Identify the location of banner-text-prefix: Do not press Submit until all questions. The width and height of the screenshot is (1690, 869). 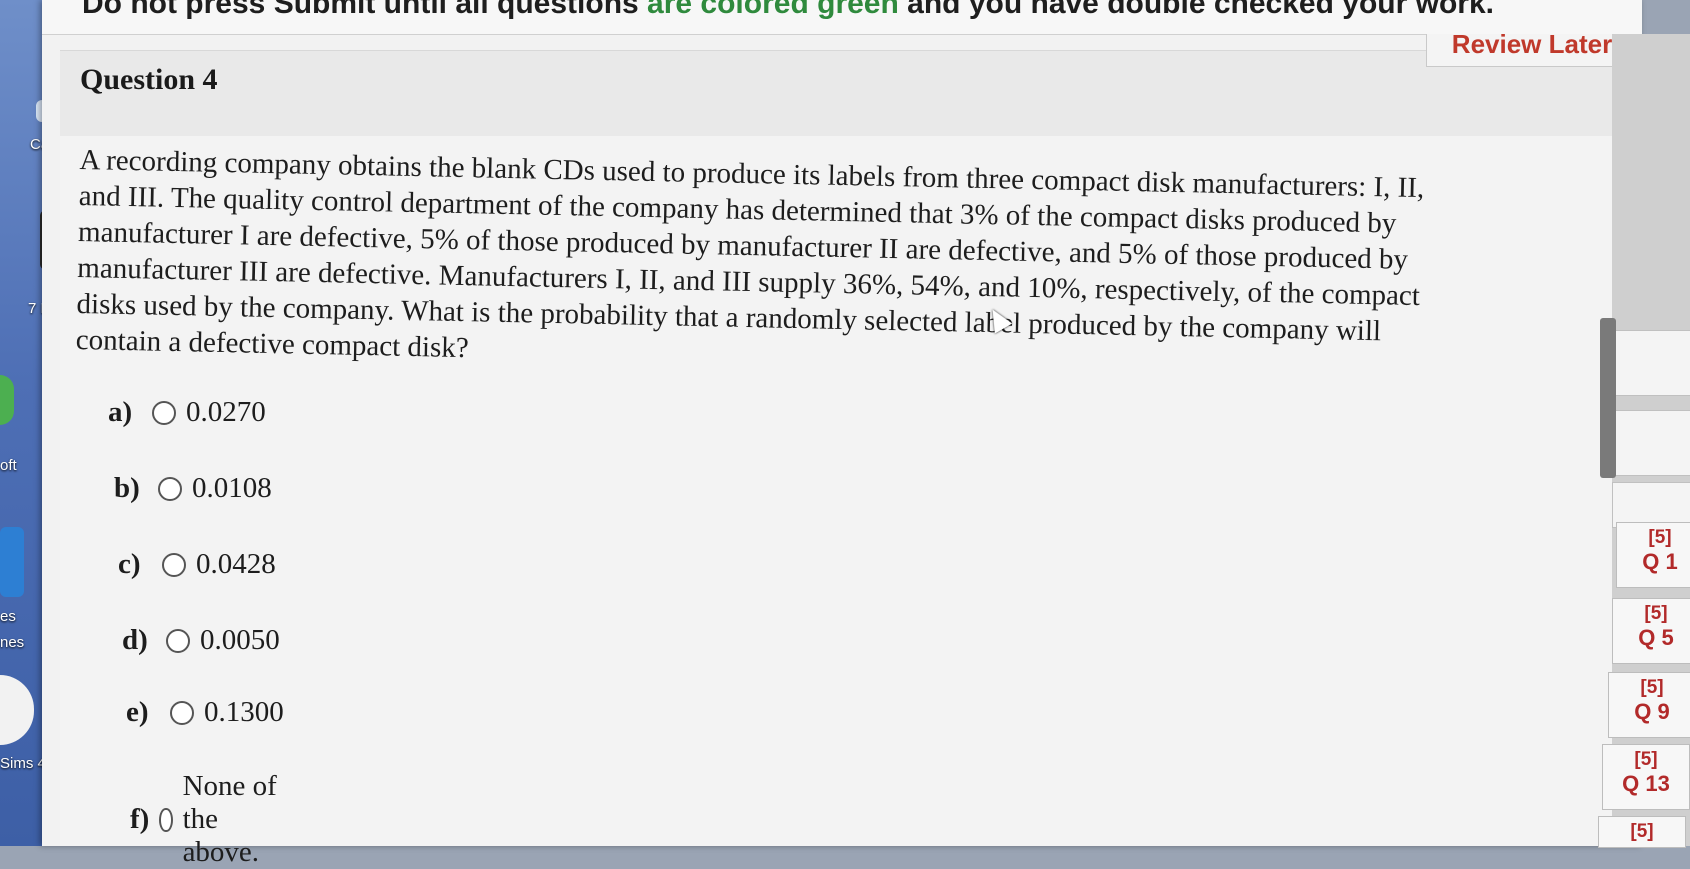
(365, 10).